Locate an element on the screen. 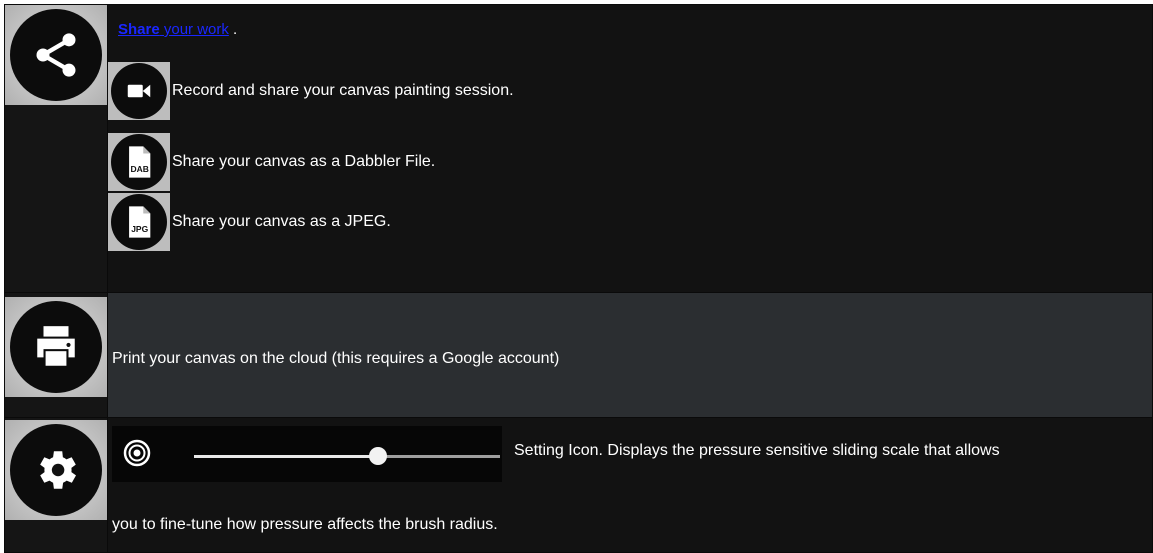 The image size is (1153, 553). share-link: Share your work is located at coordinates (173, 29).